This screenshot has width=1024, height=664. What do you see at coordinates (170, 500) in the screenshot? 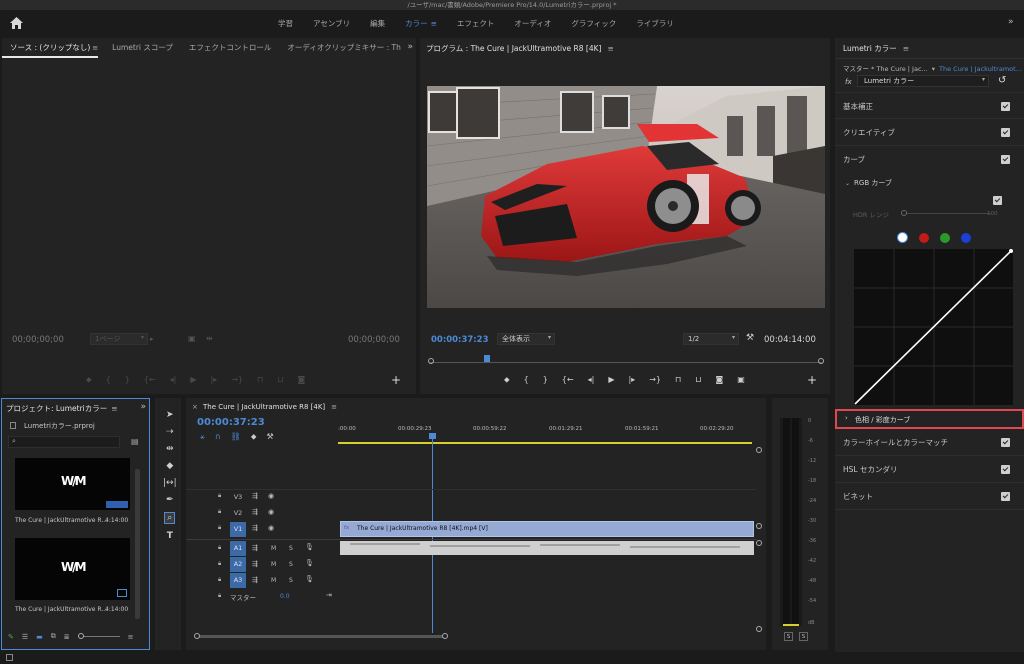
I see `pen-tool-icon: ✒` at bounding box center [170, 500].